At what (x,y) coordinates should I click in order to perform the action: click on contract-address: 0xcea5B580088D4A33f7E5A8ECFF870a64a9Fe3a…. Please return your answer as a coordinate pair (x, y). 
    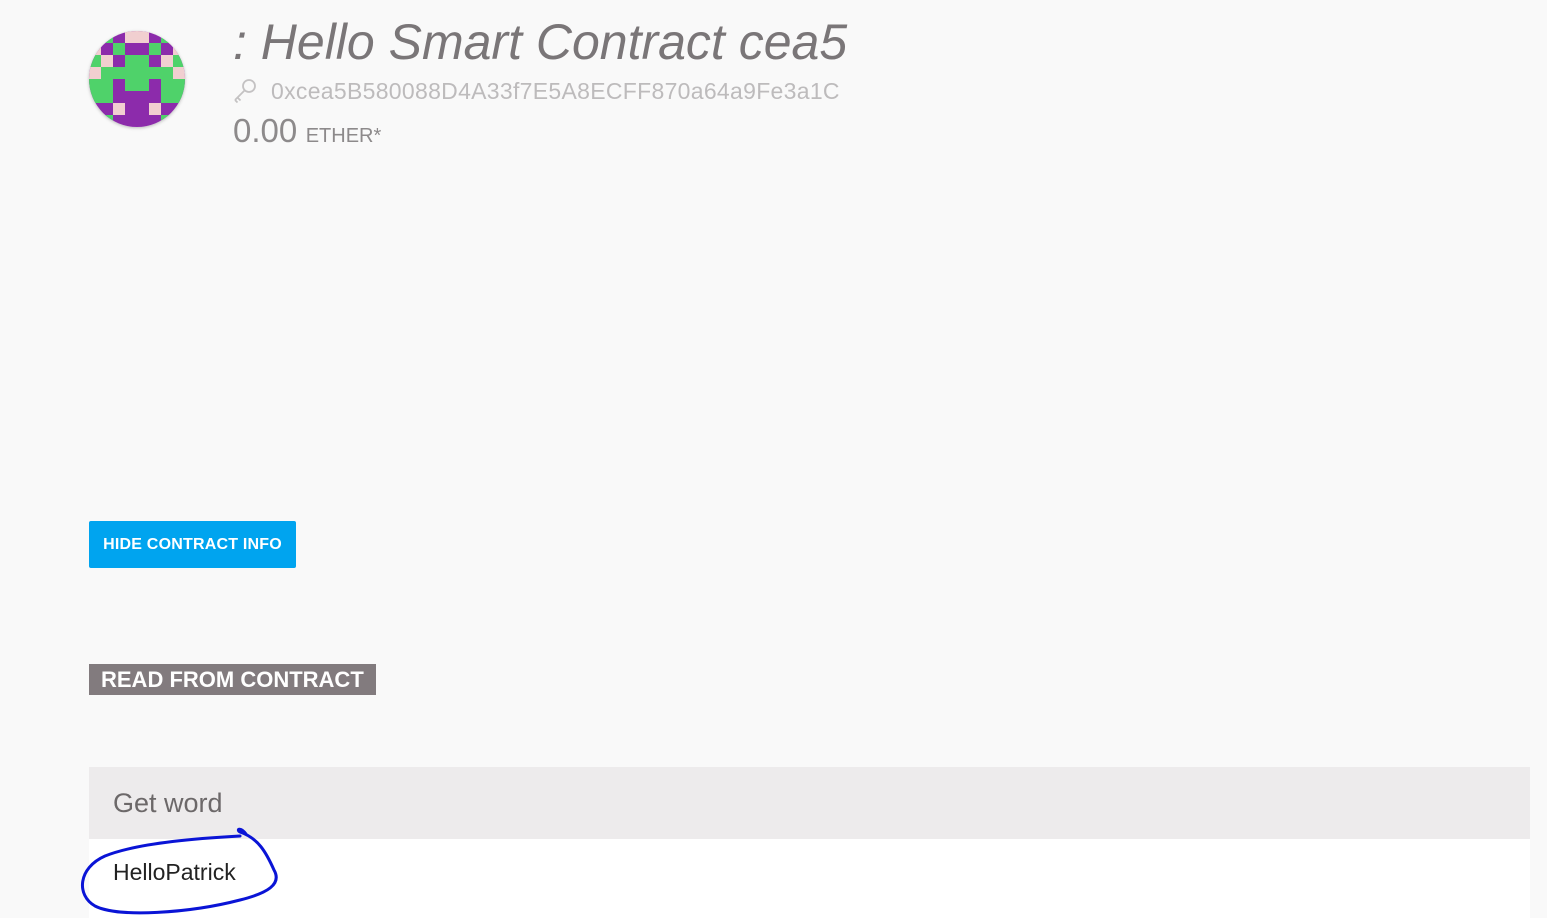
    Looking at the image, I should click on (555, 90).